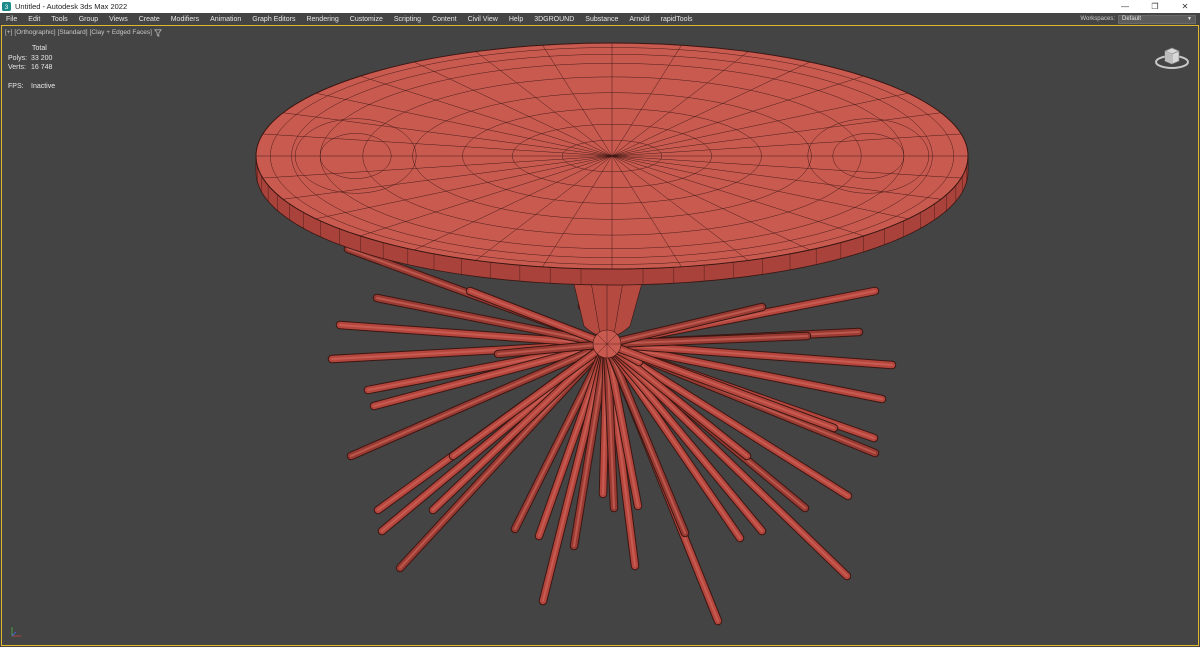 The height and width of the screenshot is (647, 1200). What do you see at coordinates (676, 19) in the screenshot?
I see `menu-rapidtools: rapidTools` at bounding box center [676, 19].